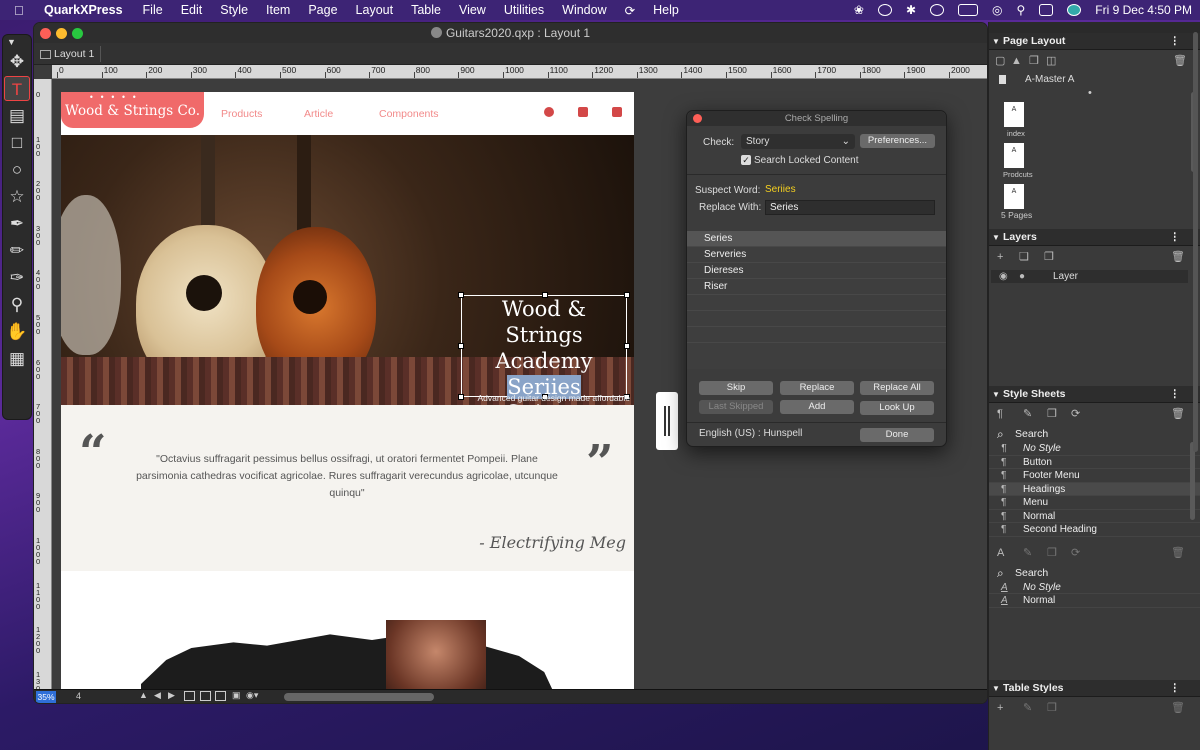 The width and height of the screenshot is (1200, 750). Describe the element at coordinates (816, 300) in the screenshot. I see `suggestions-list: Series Serveries Diereses Riser` at that location.